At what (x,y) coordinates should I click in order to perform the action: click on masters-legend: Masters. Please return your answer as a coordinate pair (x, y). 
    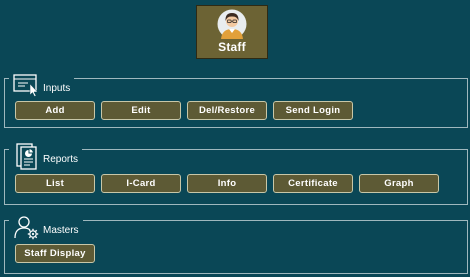
    Looking at the image, I should click on (46, 227).